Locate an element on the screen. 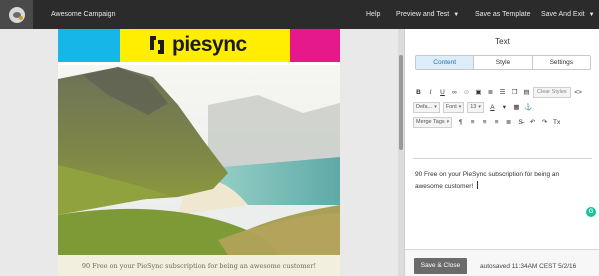 The height and width of the screenshot is (276, 599). paste-icon: ▤ is located at coordinates (526, 92).